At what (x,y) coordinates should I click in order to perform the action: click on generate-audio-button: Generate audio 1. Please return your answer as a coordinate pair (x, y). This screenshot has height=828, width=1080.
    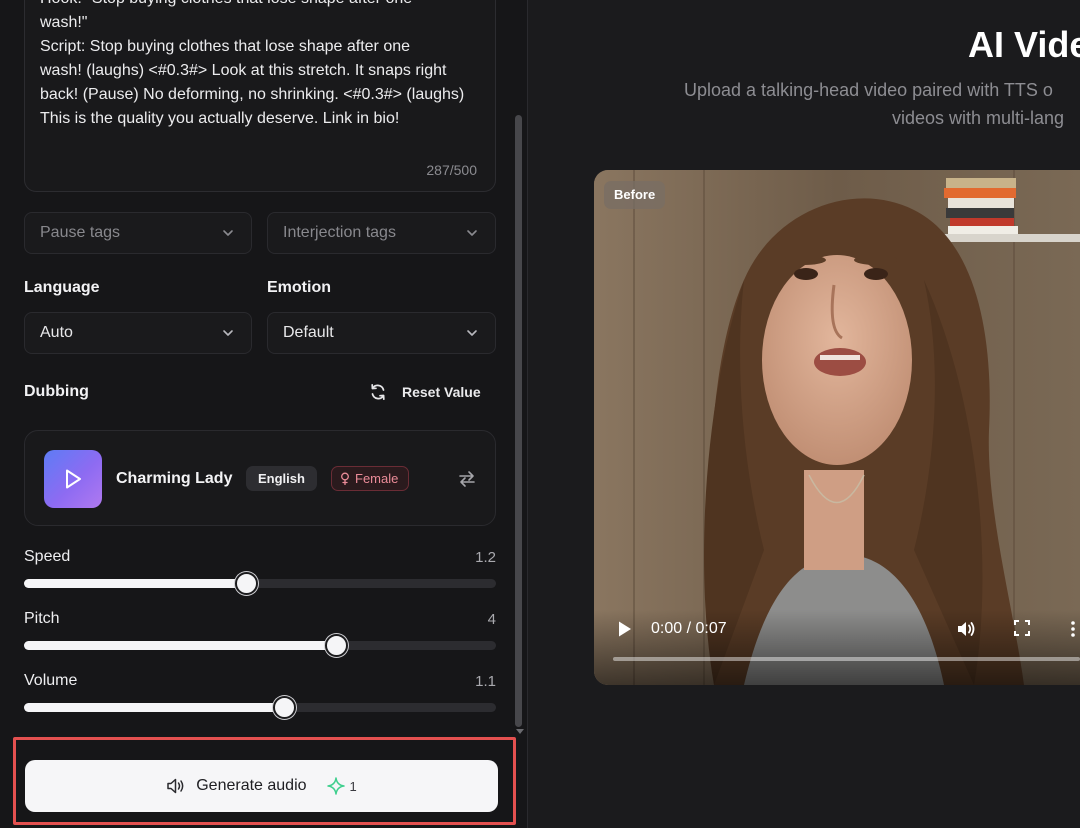
    Looking at the image, I should click on (261, 786).